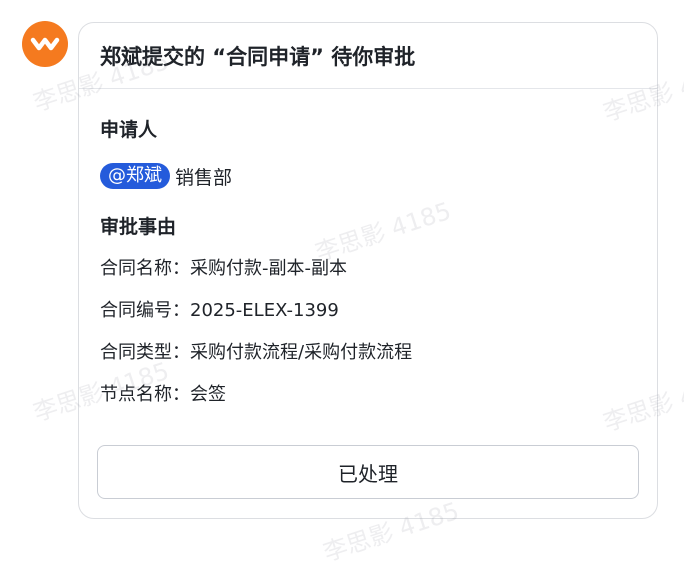 The image size is (684, 568). Describe the element at coordinates (145, 310) in the screenshot. I see `field-label: 合同编号：` at that location.